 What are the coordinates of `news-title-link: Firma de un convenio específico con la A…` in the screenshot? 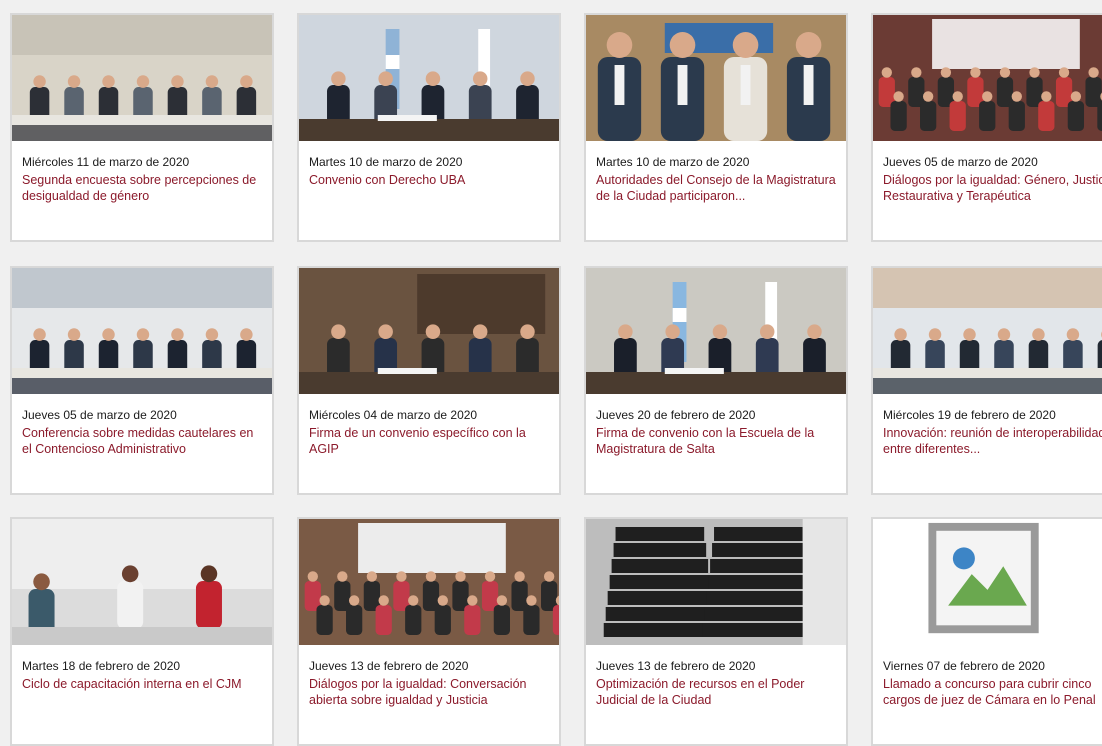 It's located at (431, 441).